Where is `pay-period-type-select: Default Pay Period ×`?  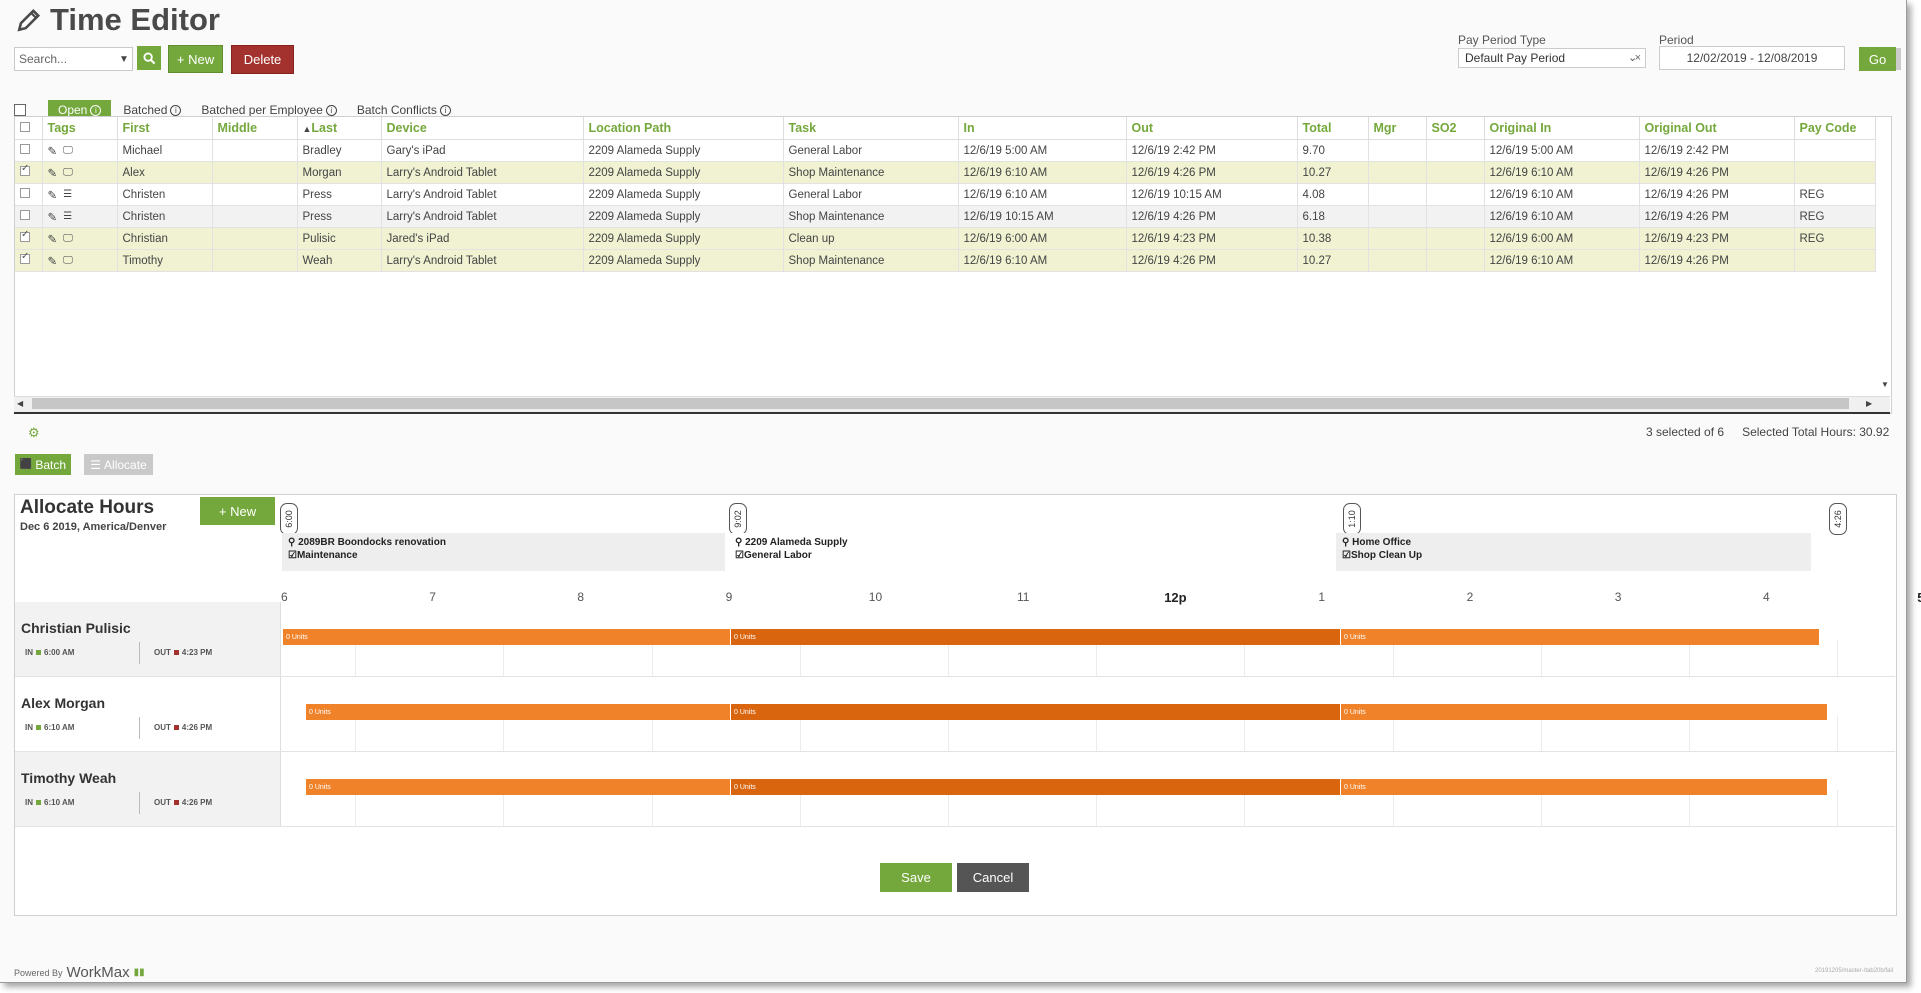
pay-period-type-select: Default Pay Period × is located at coordinates (1552, 58).